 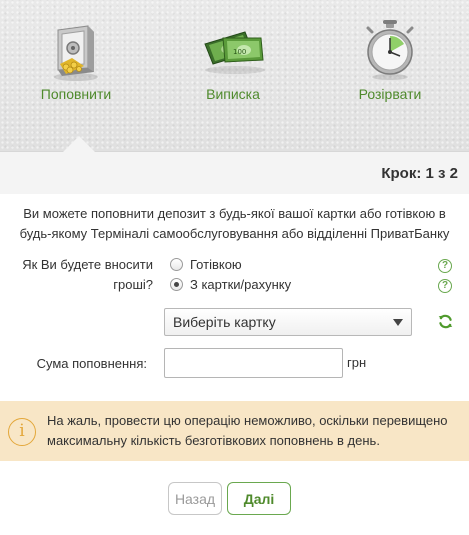 I want to click on payment-method-label: Як Ви будете вносити гроші?, so click(x=87, y=274).